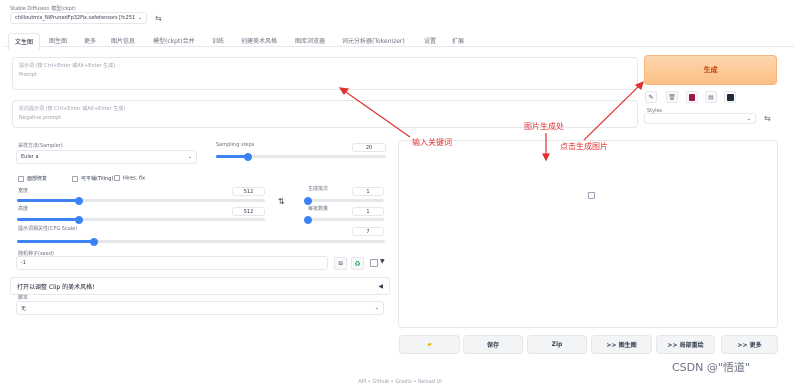 The height and width of the screenshot is (386, 800). I want to click on annotation-arrows, so click(491, 121).